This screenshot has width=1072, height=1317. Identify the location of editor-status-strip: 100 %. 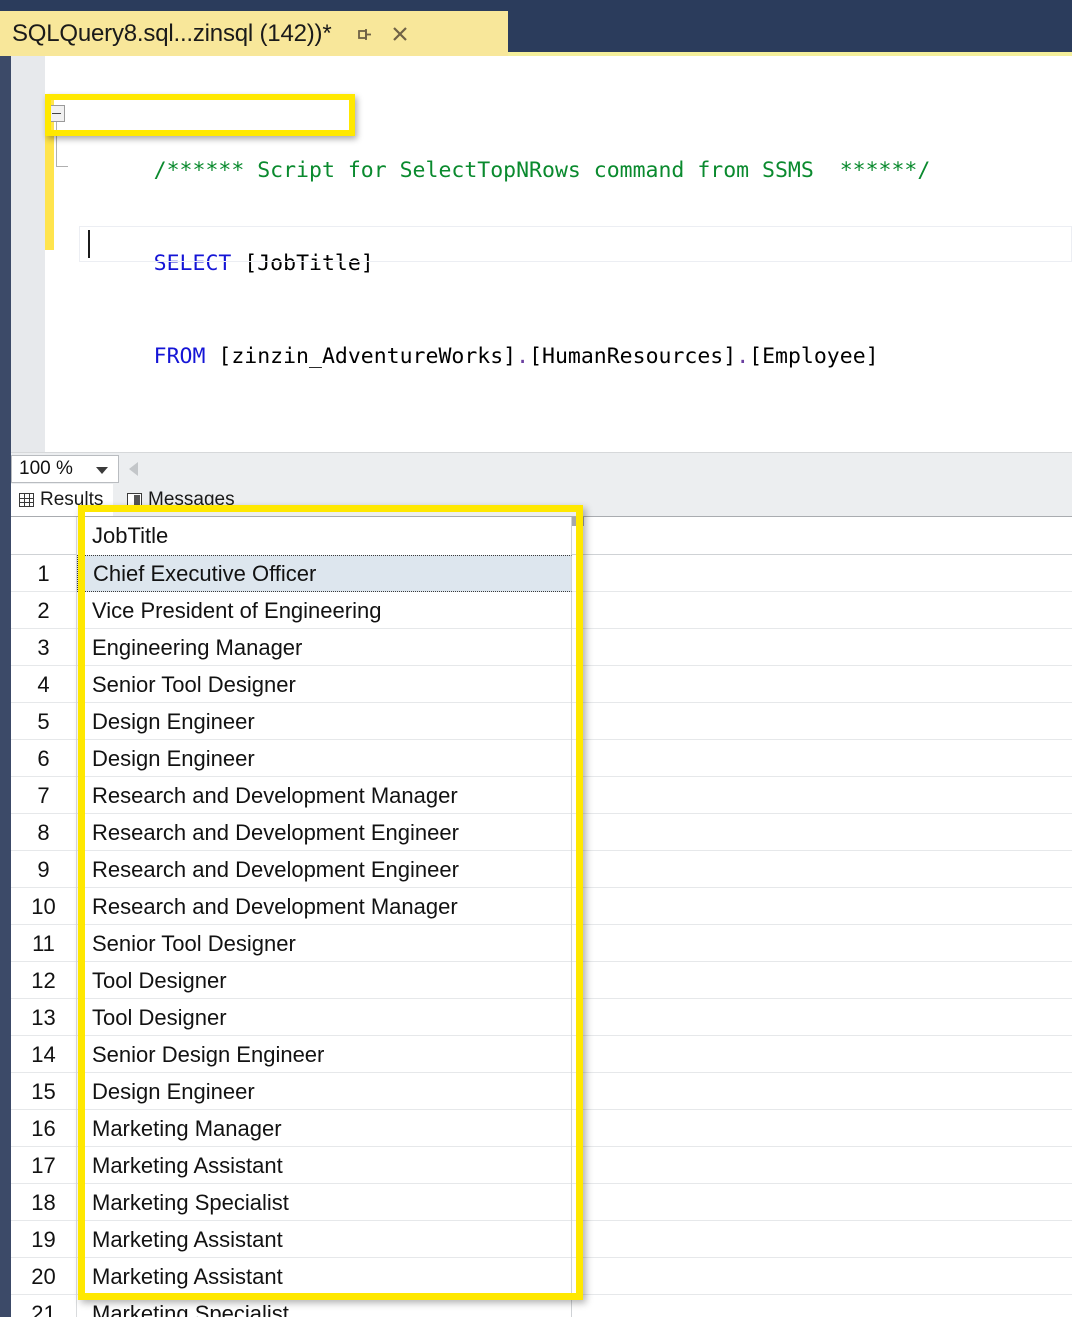
(541, 468).